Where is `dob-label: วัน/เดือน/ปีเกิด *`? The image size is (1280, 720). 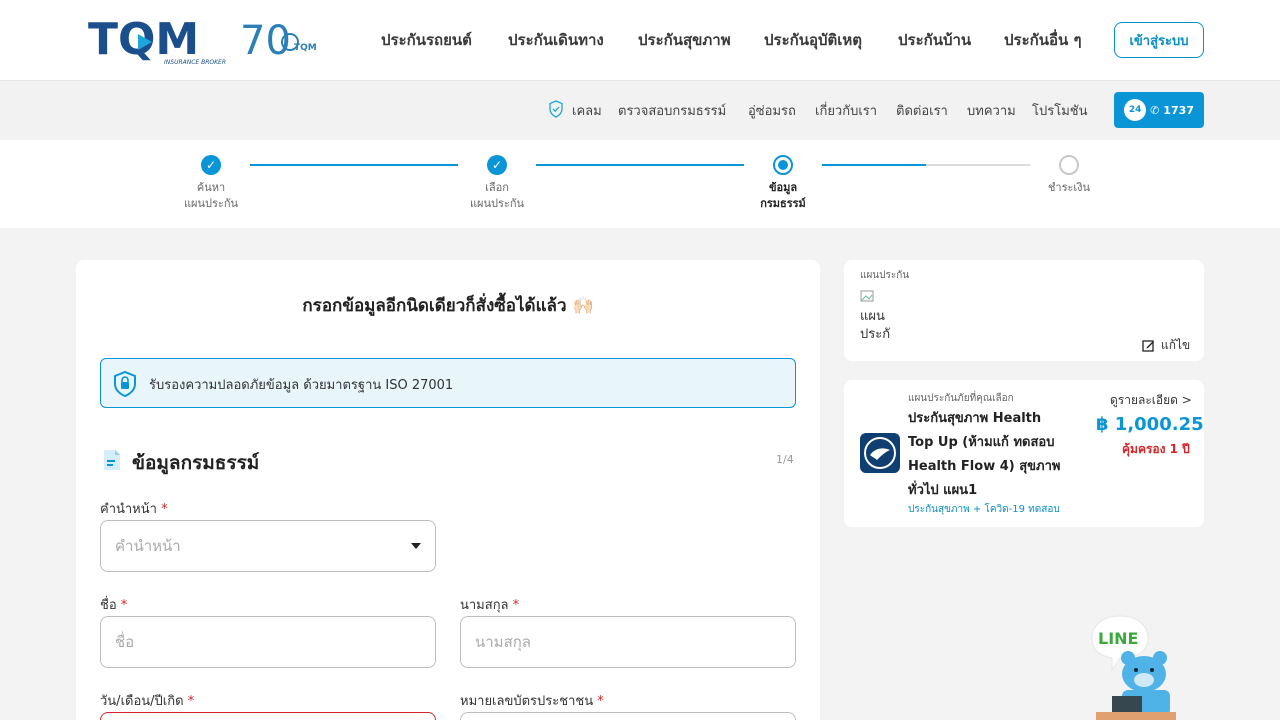
dob-label: วัน/เดือน/ปีเกิด * is located at coordinates (147, 701).